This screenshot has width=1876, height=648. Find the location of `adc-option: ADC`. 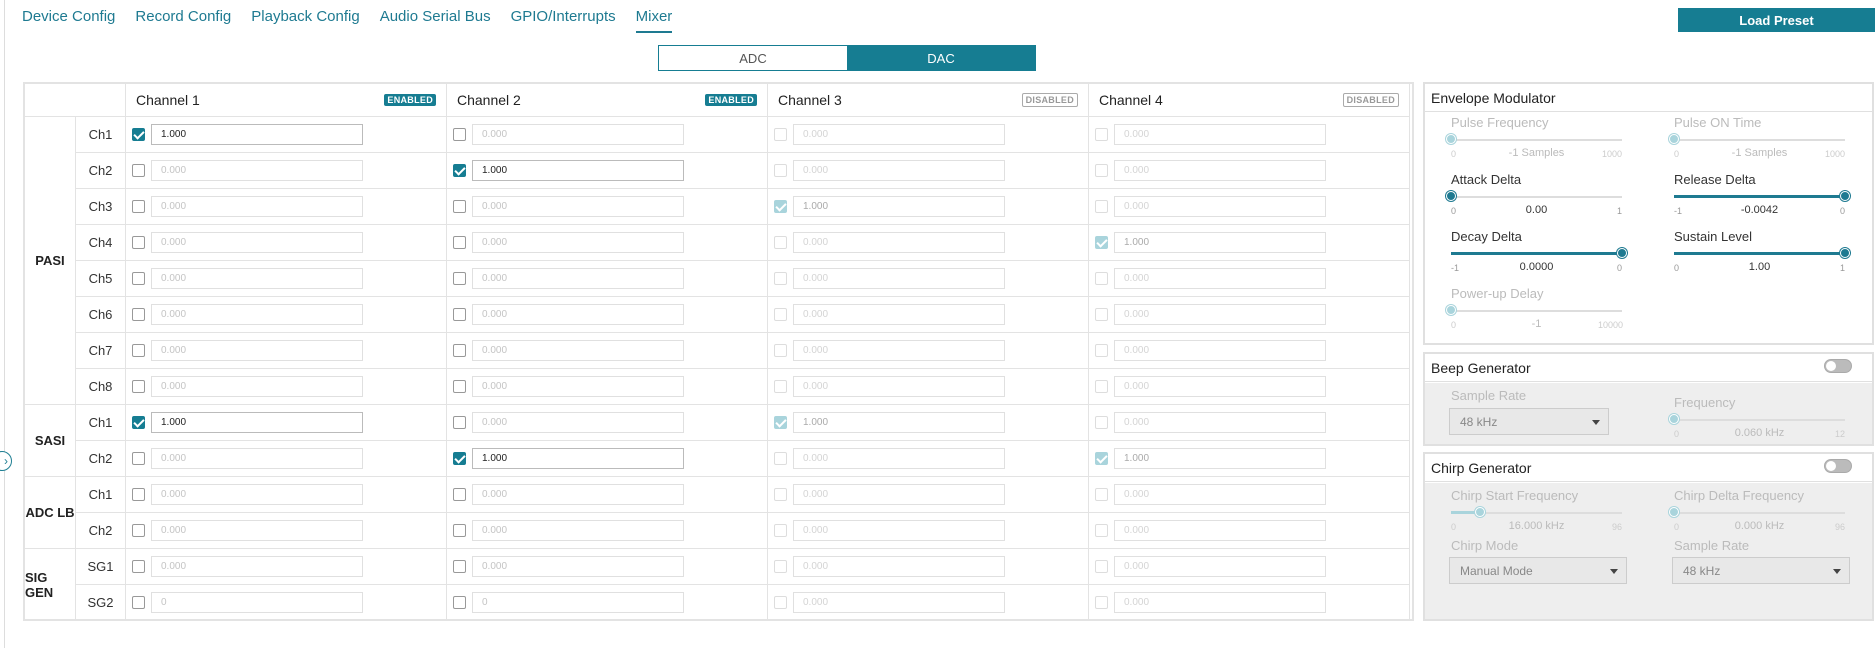

adc-option: ADC is located at coordinates (753, 58).